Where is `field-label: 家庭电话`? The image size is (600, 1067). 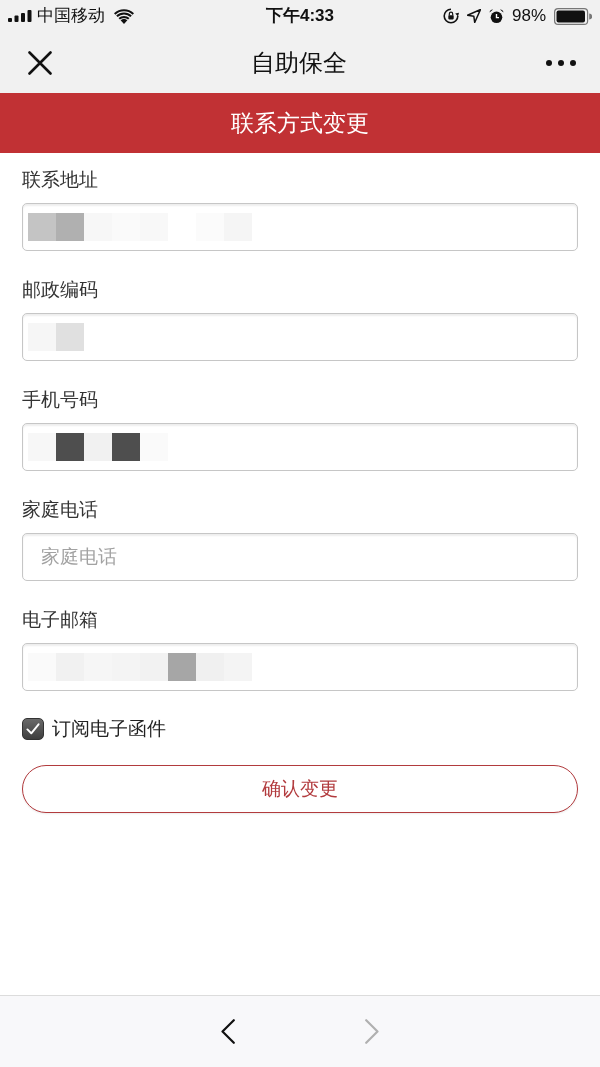 field-label: 家庭电话 is located at coordinates (60, 510).